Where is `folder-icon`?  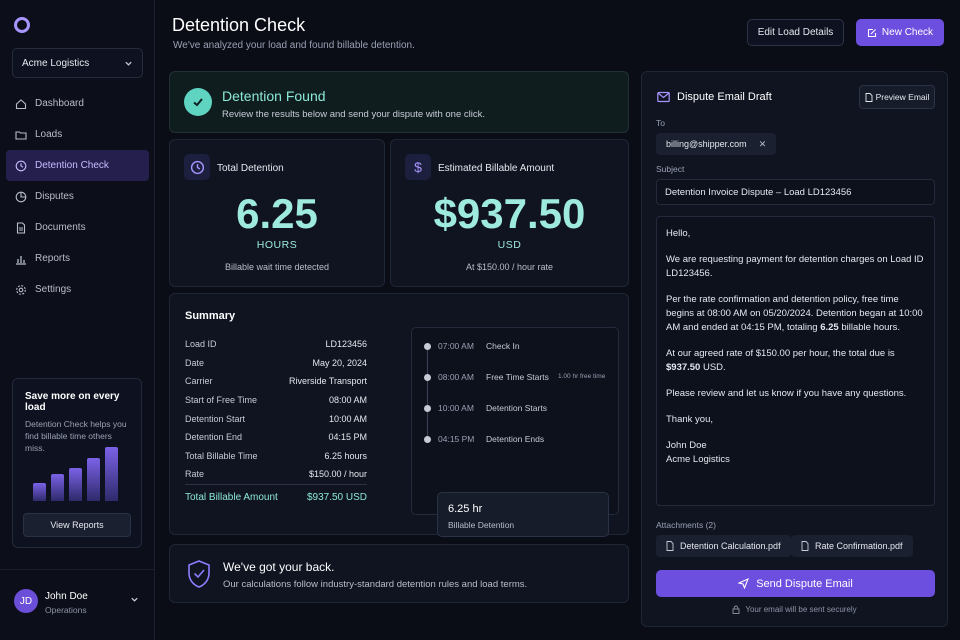
folder-icon is located at coordinates (21, 135).